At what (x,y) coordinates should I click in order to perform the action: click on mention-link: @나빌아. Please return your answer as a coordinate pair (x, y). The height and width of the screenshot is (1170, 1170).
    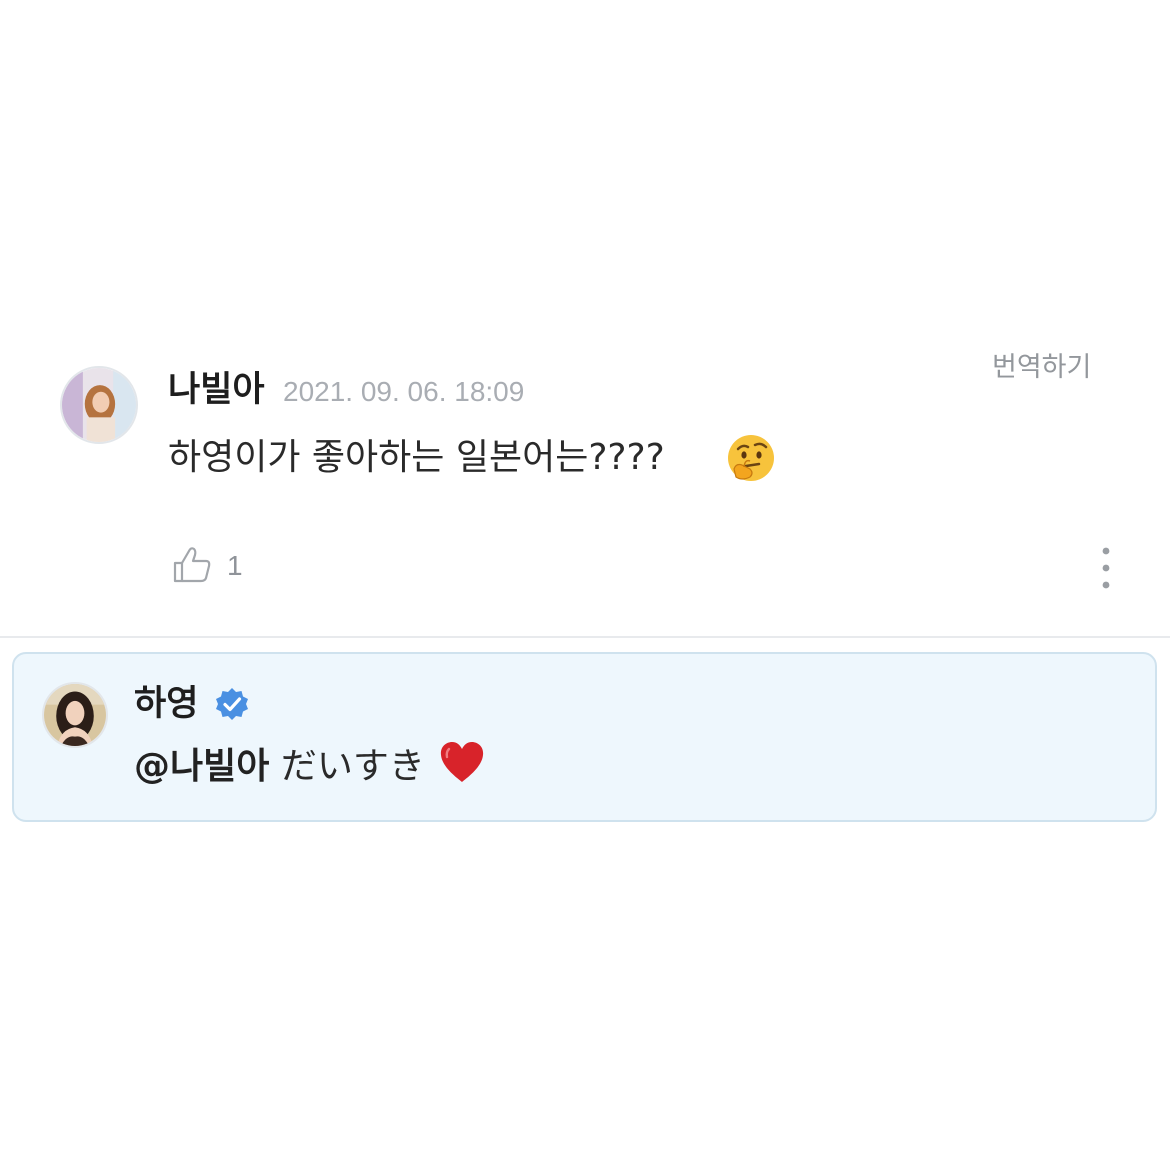
    Looking at the image, I should click on (201, 766).